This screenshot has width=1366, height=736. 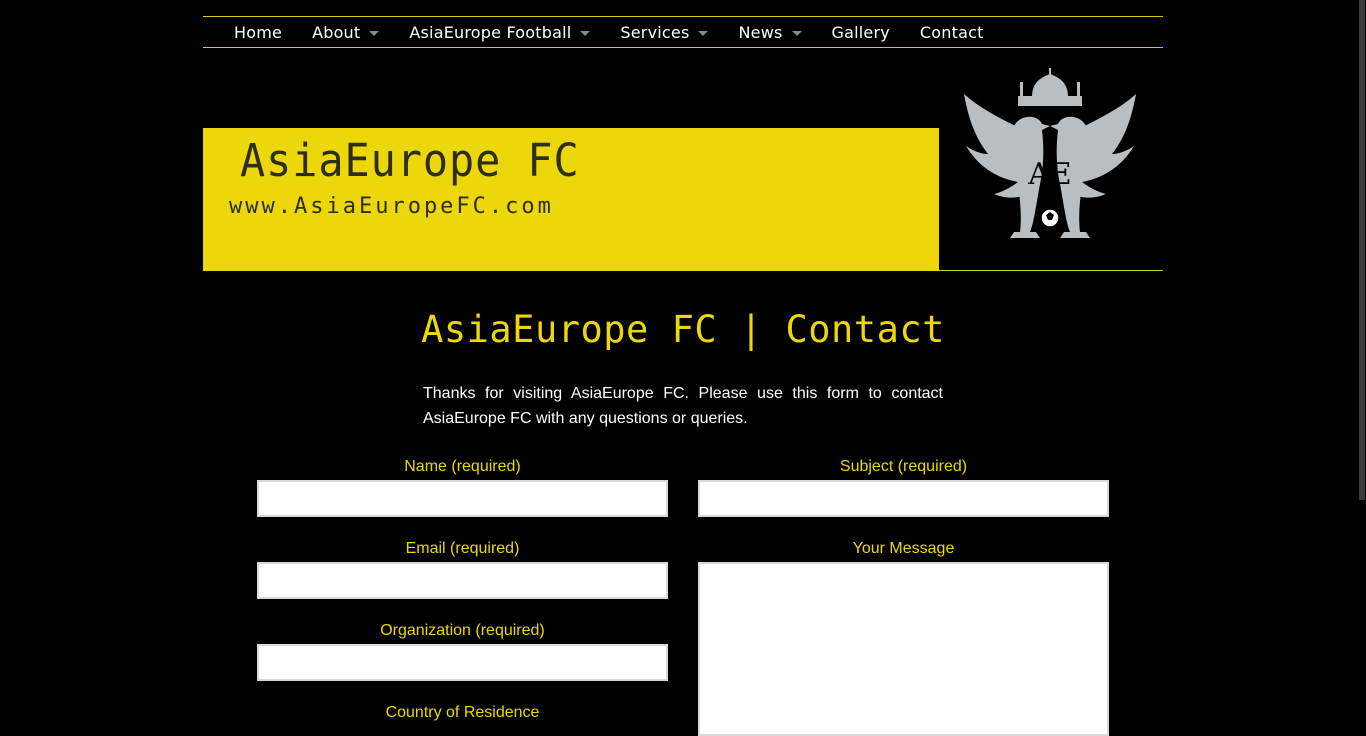 I want to click on message-label: Your Message, so click(x=903, y=548).